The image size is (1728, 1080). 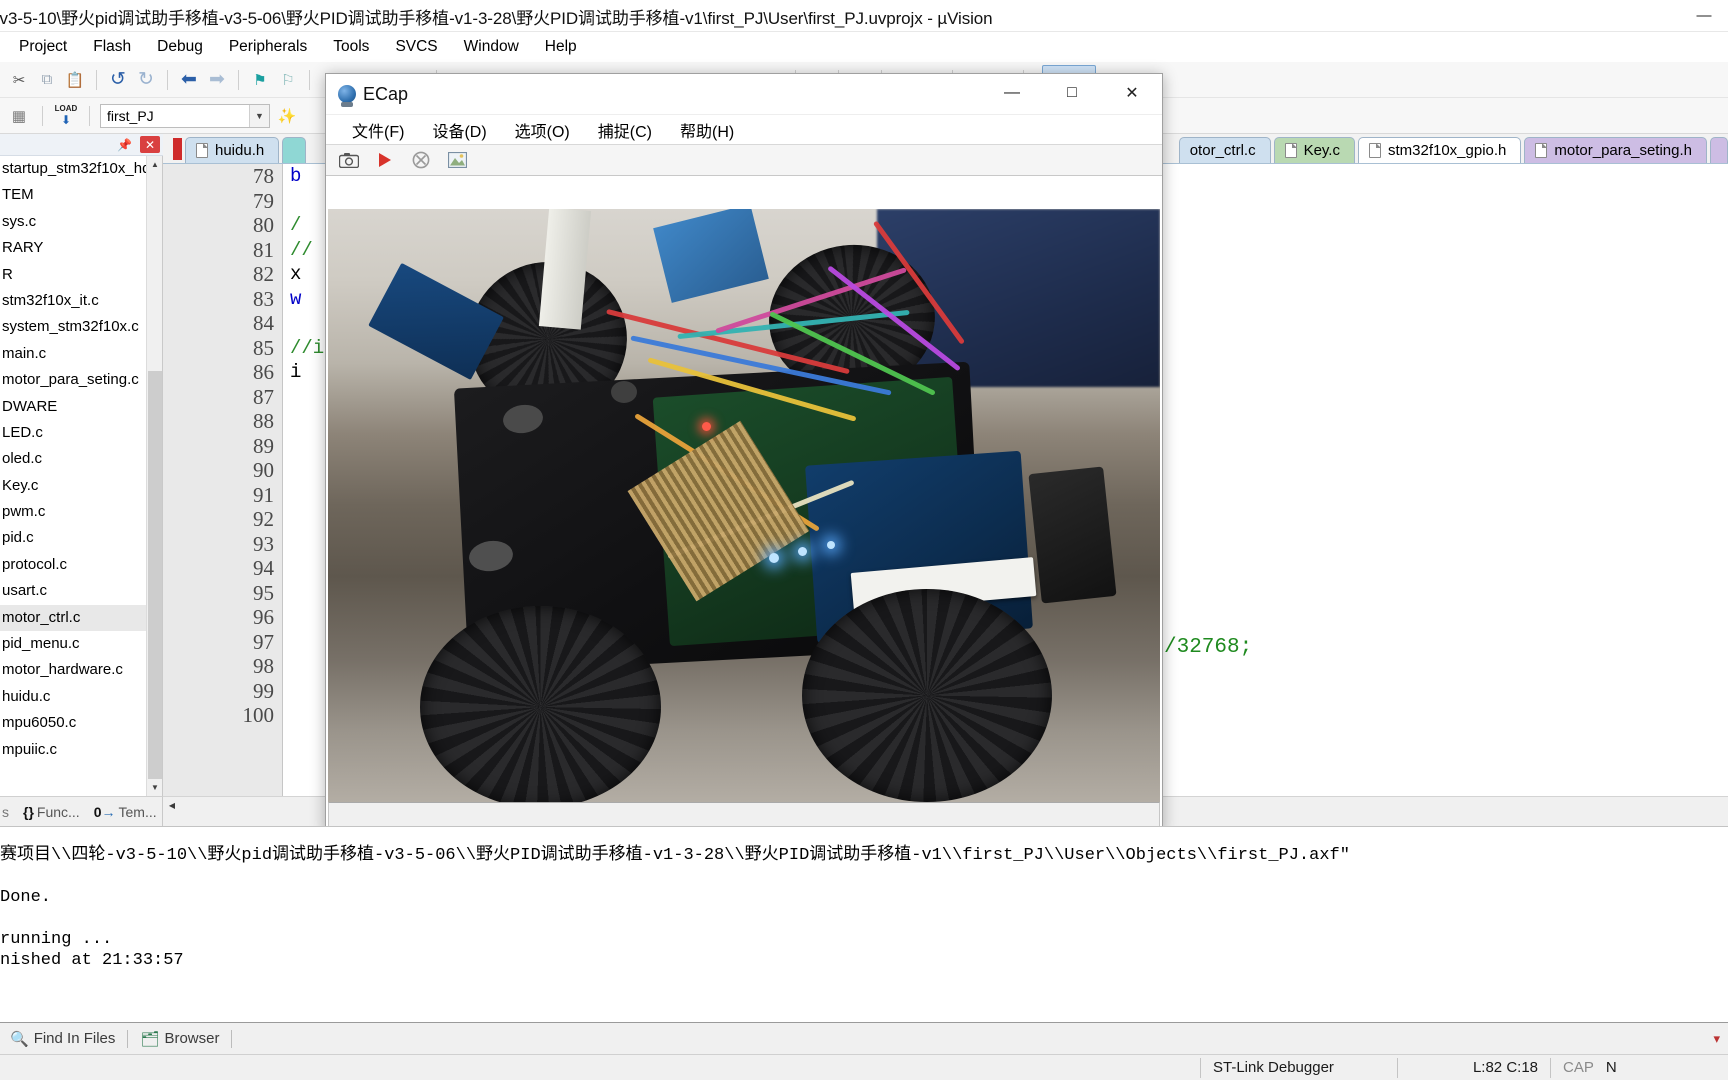 What do you see at coordinates (81, 486) in the screenshot?
I see `project-tree-item: Key.c` at bounding box center [81, 486].